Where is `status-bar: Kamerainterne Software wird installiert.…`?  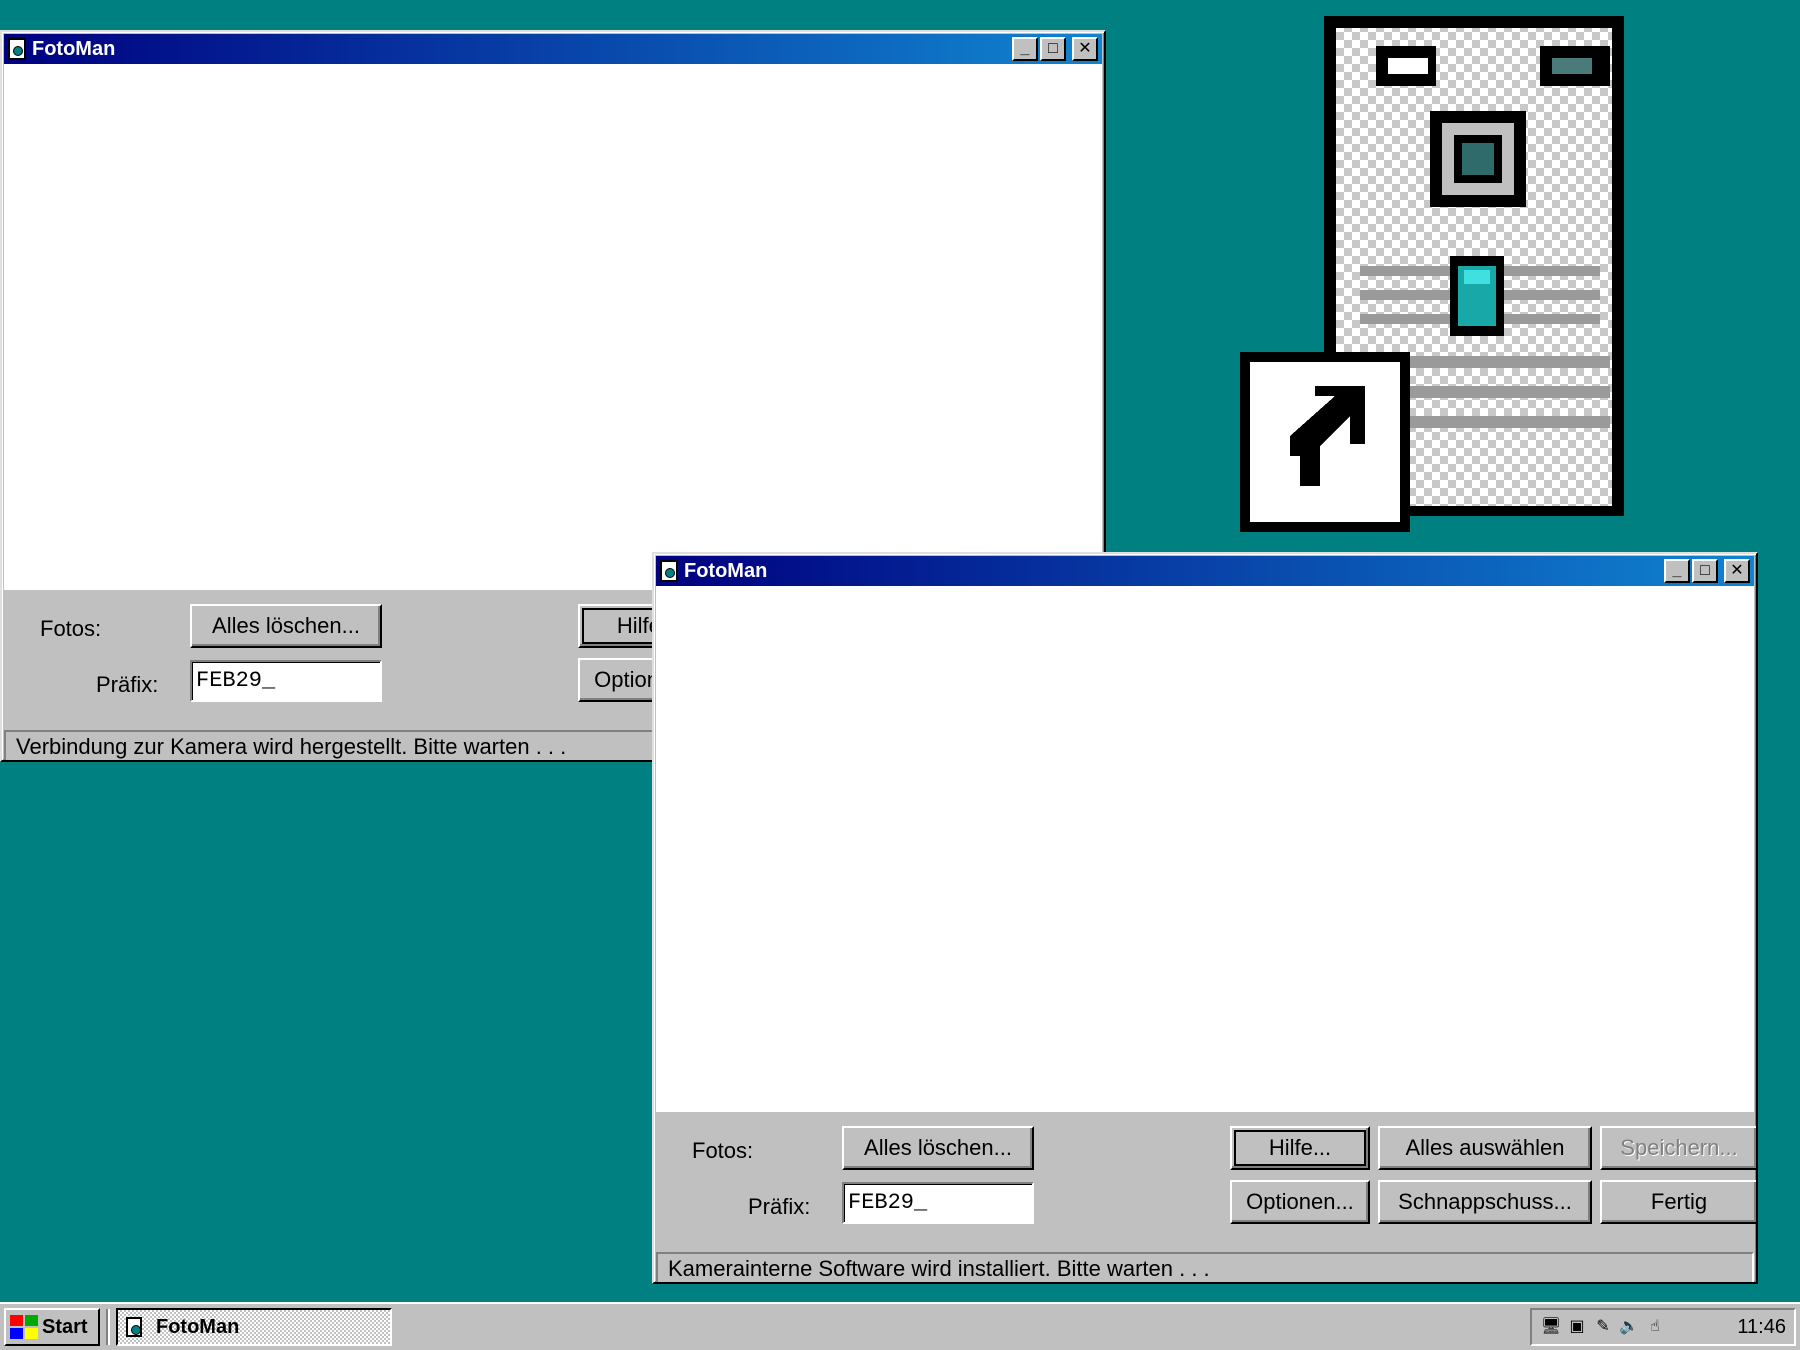
status-bar: Kamerainterne Software wird installiert.… is located at coordinates (1205, 1267).